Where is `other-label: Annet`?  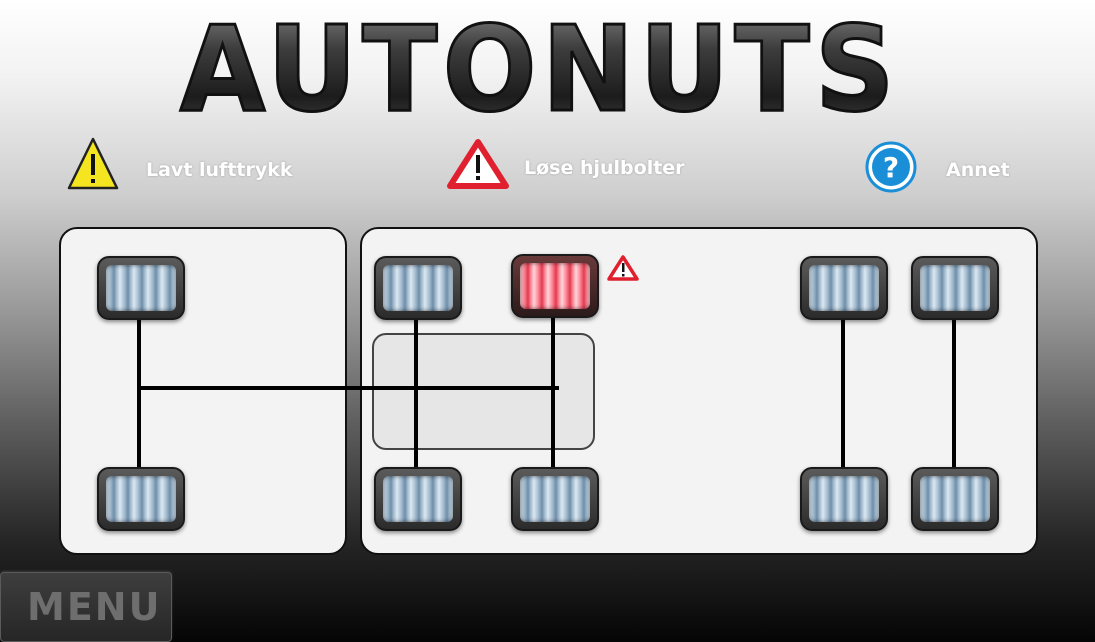
other-label: Annet is located at coordinates (978, 170).